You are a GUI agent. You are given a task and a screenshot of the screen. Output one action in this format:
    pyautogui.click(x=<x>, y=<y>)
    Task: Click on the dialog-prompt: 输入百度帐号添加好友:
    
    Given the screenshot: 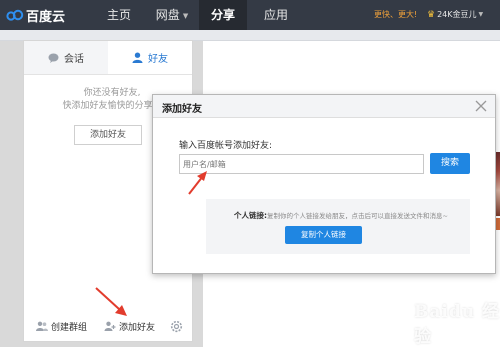 What is the action you would take?
    pyautogui.click(x=226, y=146)
    